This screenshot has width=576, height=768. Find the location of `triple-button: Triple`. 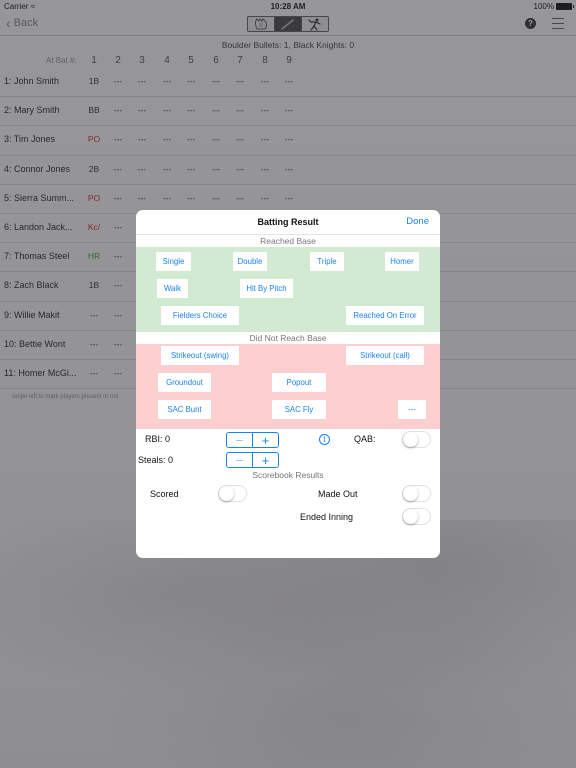

triple-button: Triple is located at coordinates (327, 261).